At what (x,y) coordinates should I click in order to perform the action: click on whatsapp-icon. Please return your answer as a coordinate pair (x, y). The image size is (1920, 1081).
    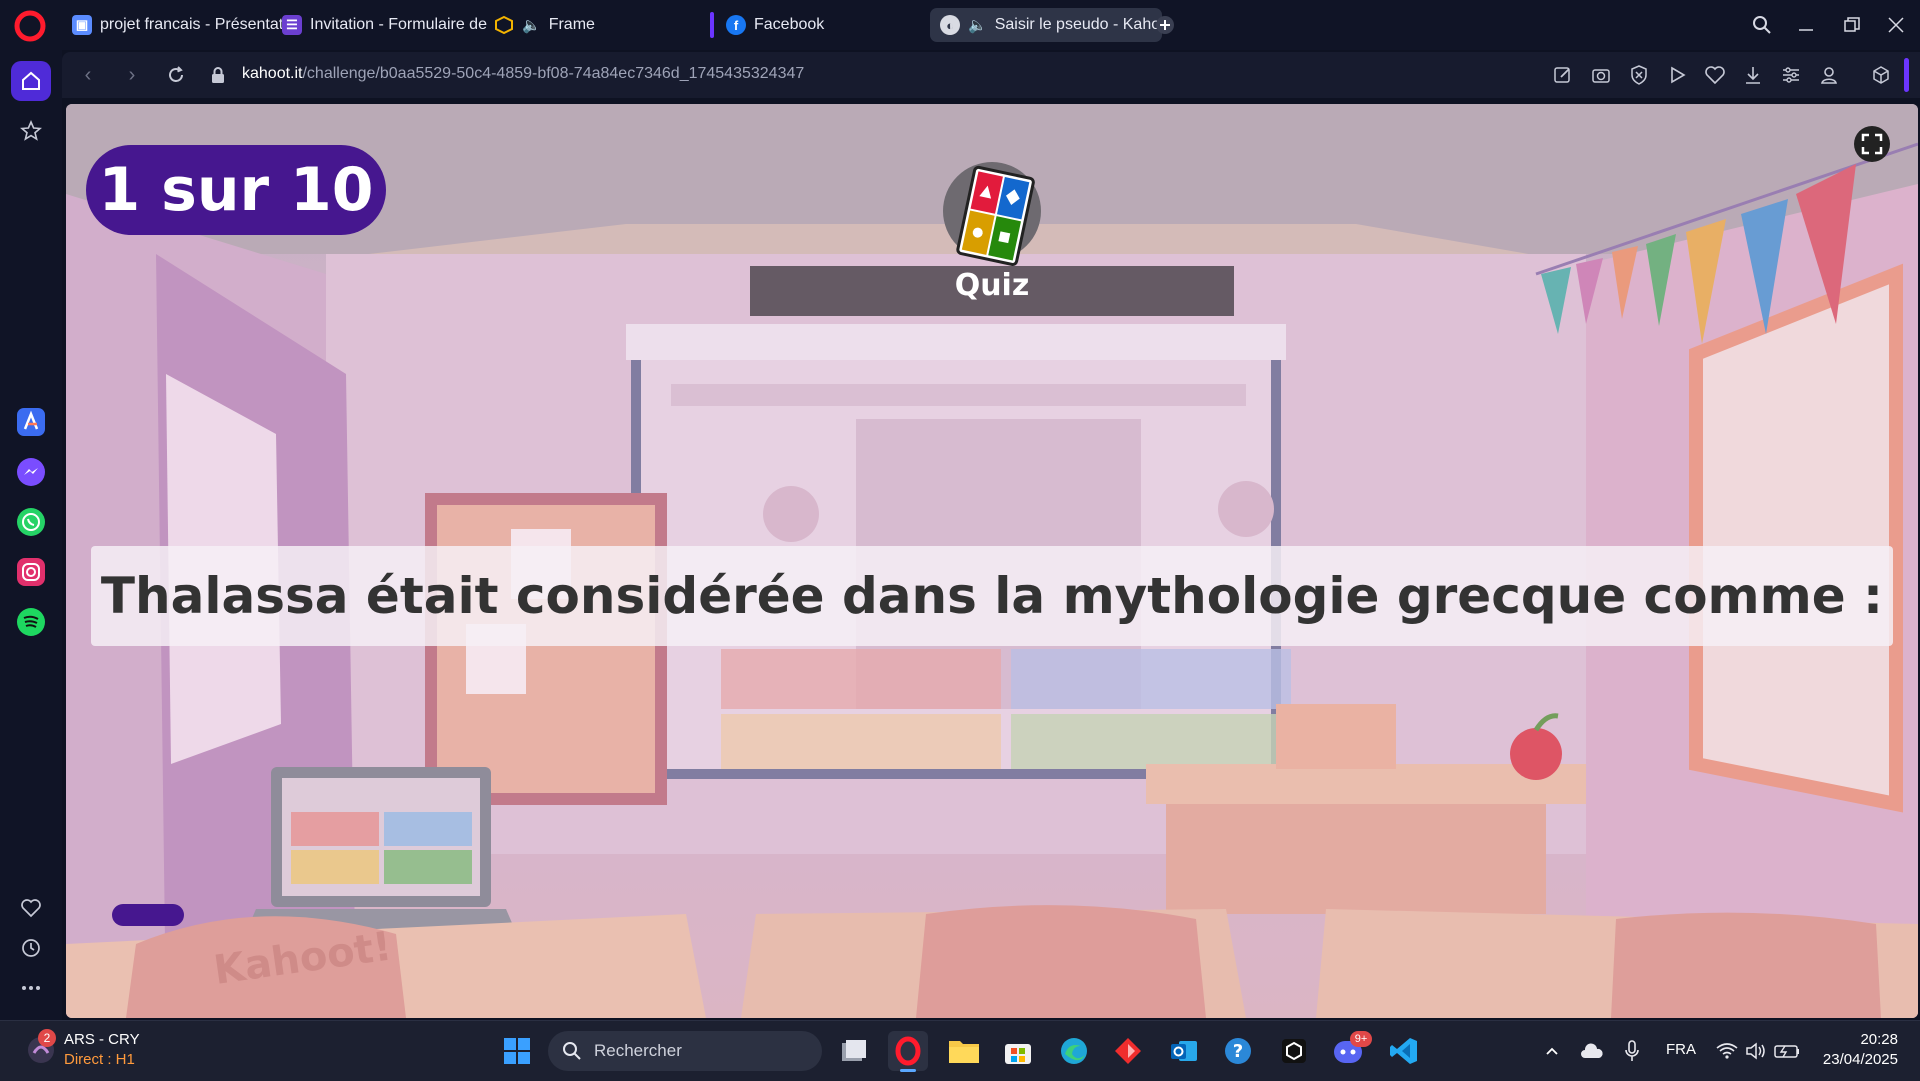
    Looking at the image, I should click on (31, 522).